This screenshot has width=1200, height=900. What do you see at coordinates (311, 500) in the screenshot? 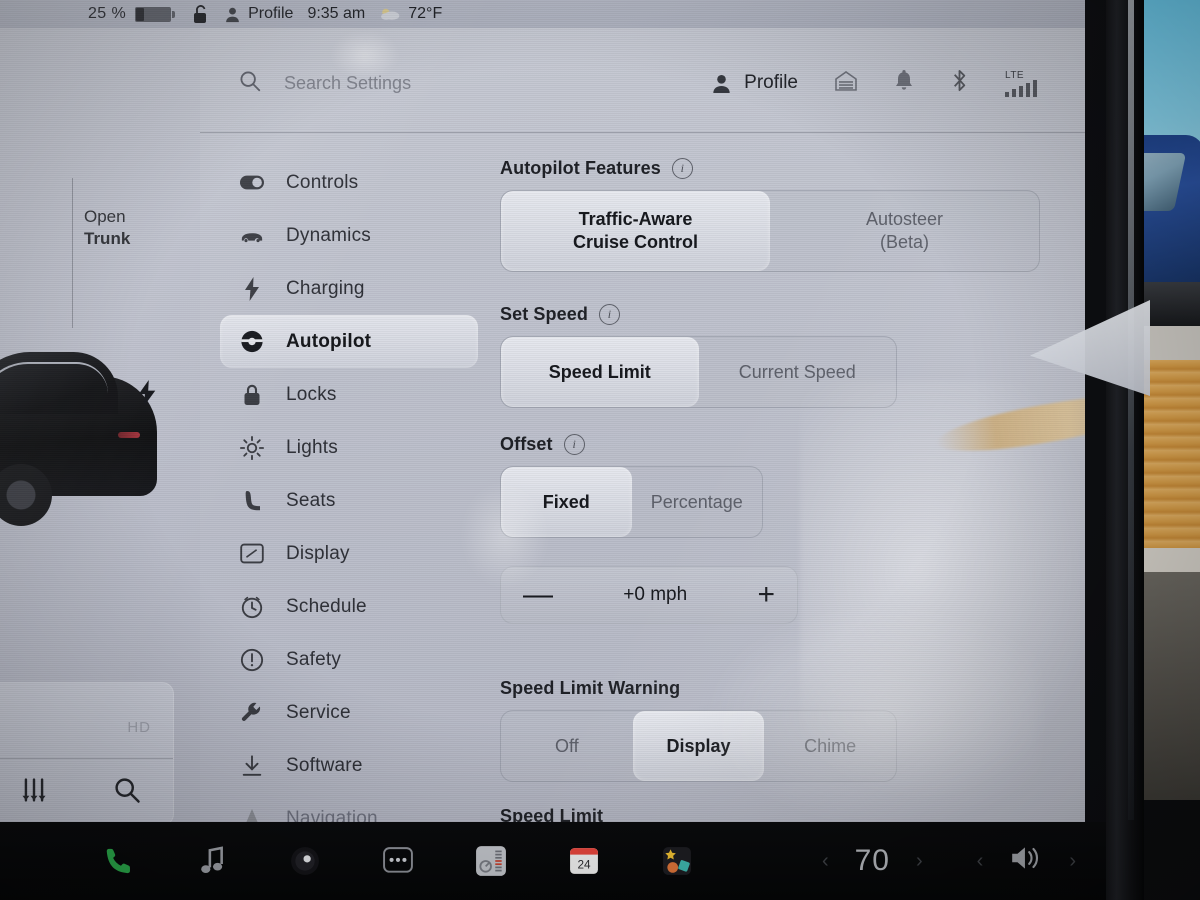
I see `sidebar-label-seats: Seats` at bounding box center [311, 500].